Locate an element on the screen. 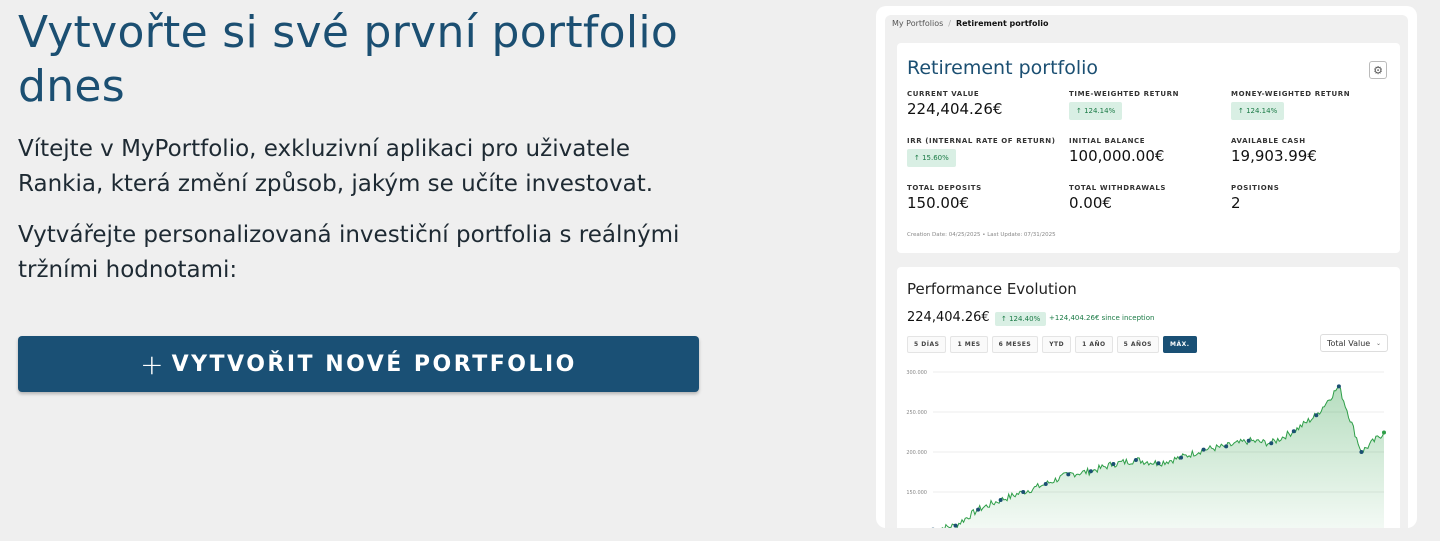 Image resolution: width=1440 pixels, height=541 pixels. range-tab: 6 MESES is located at coordinates (1015, 344).